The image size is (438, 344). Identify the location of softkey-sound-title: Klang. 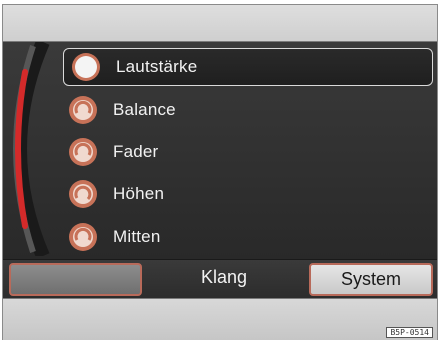
(224, 277).